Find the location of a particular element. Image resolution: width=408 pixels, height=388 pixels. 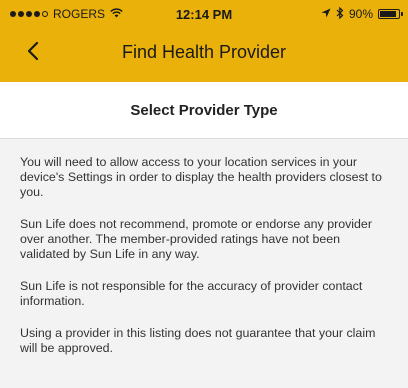

nav-bar: Find Health Provider is located at coordinates (204, 55).